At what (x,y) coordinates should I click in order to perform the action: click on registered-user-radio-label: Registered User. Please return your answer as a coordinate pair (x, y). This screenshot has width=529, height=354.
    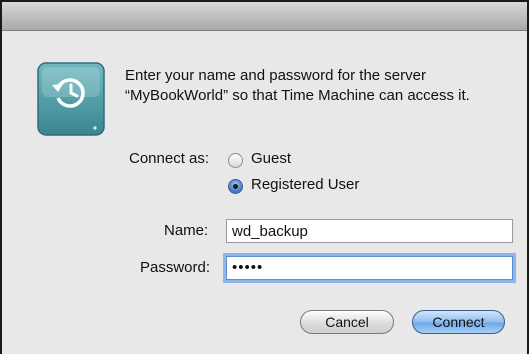
    Looking at the image, I should click on (305, 184).